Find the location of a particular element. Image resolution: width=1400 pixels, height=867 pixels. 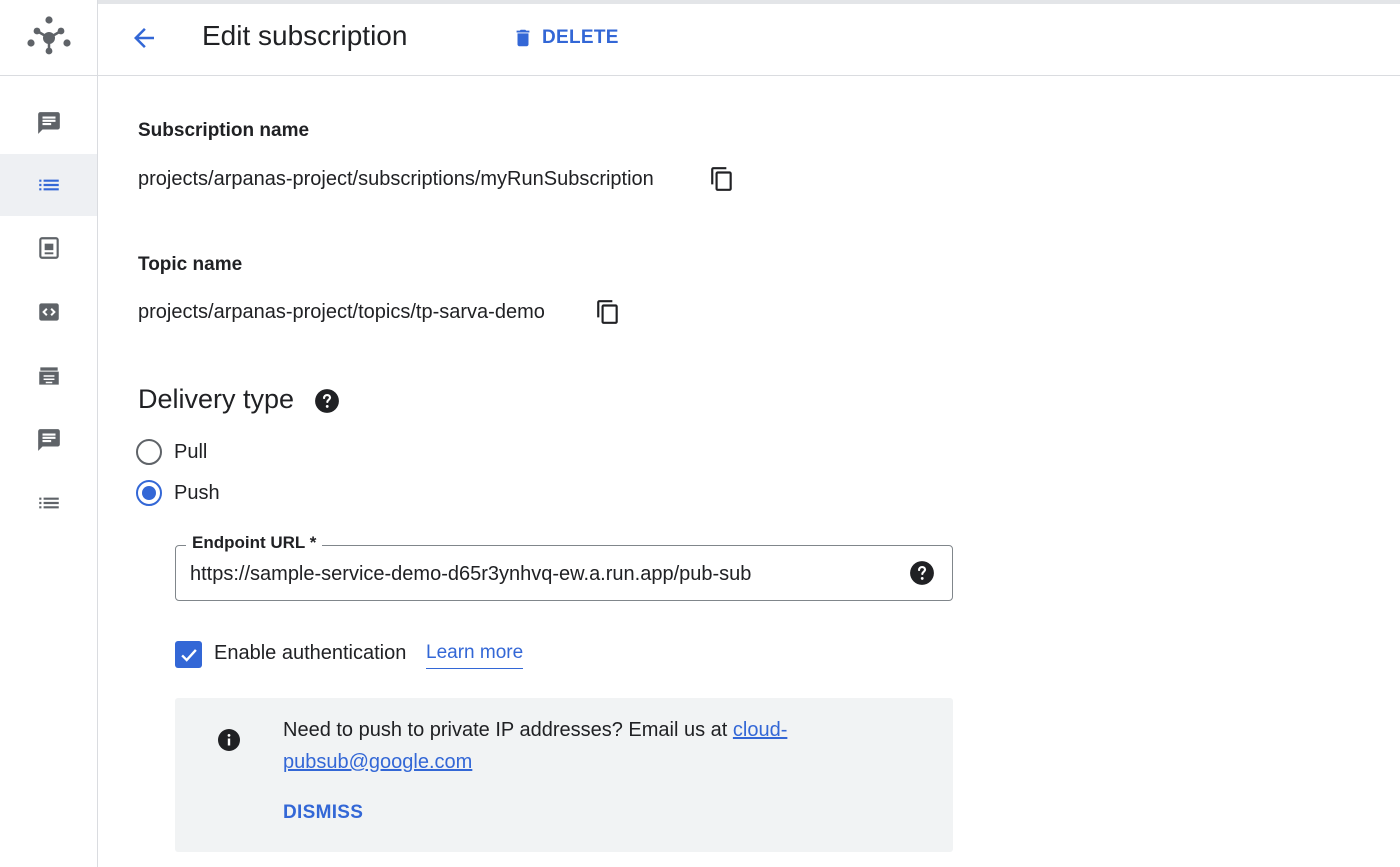

delivery-option-push: Push is located at coordinates (178, 493).